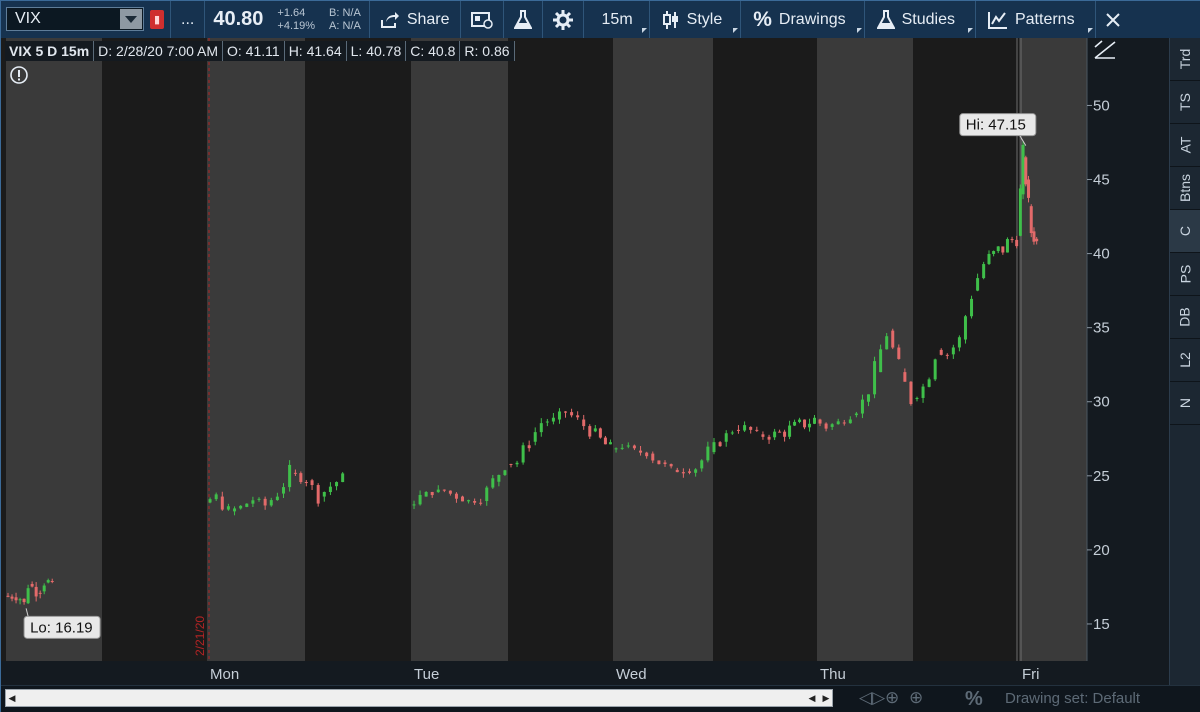 Image resolution: width=1200 pixels, height=712 pixels. I want to click on dock-tab-ts: TS, so click(1185, 102).